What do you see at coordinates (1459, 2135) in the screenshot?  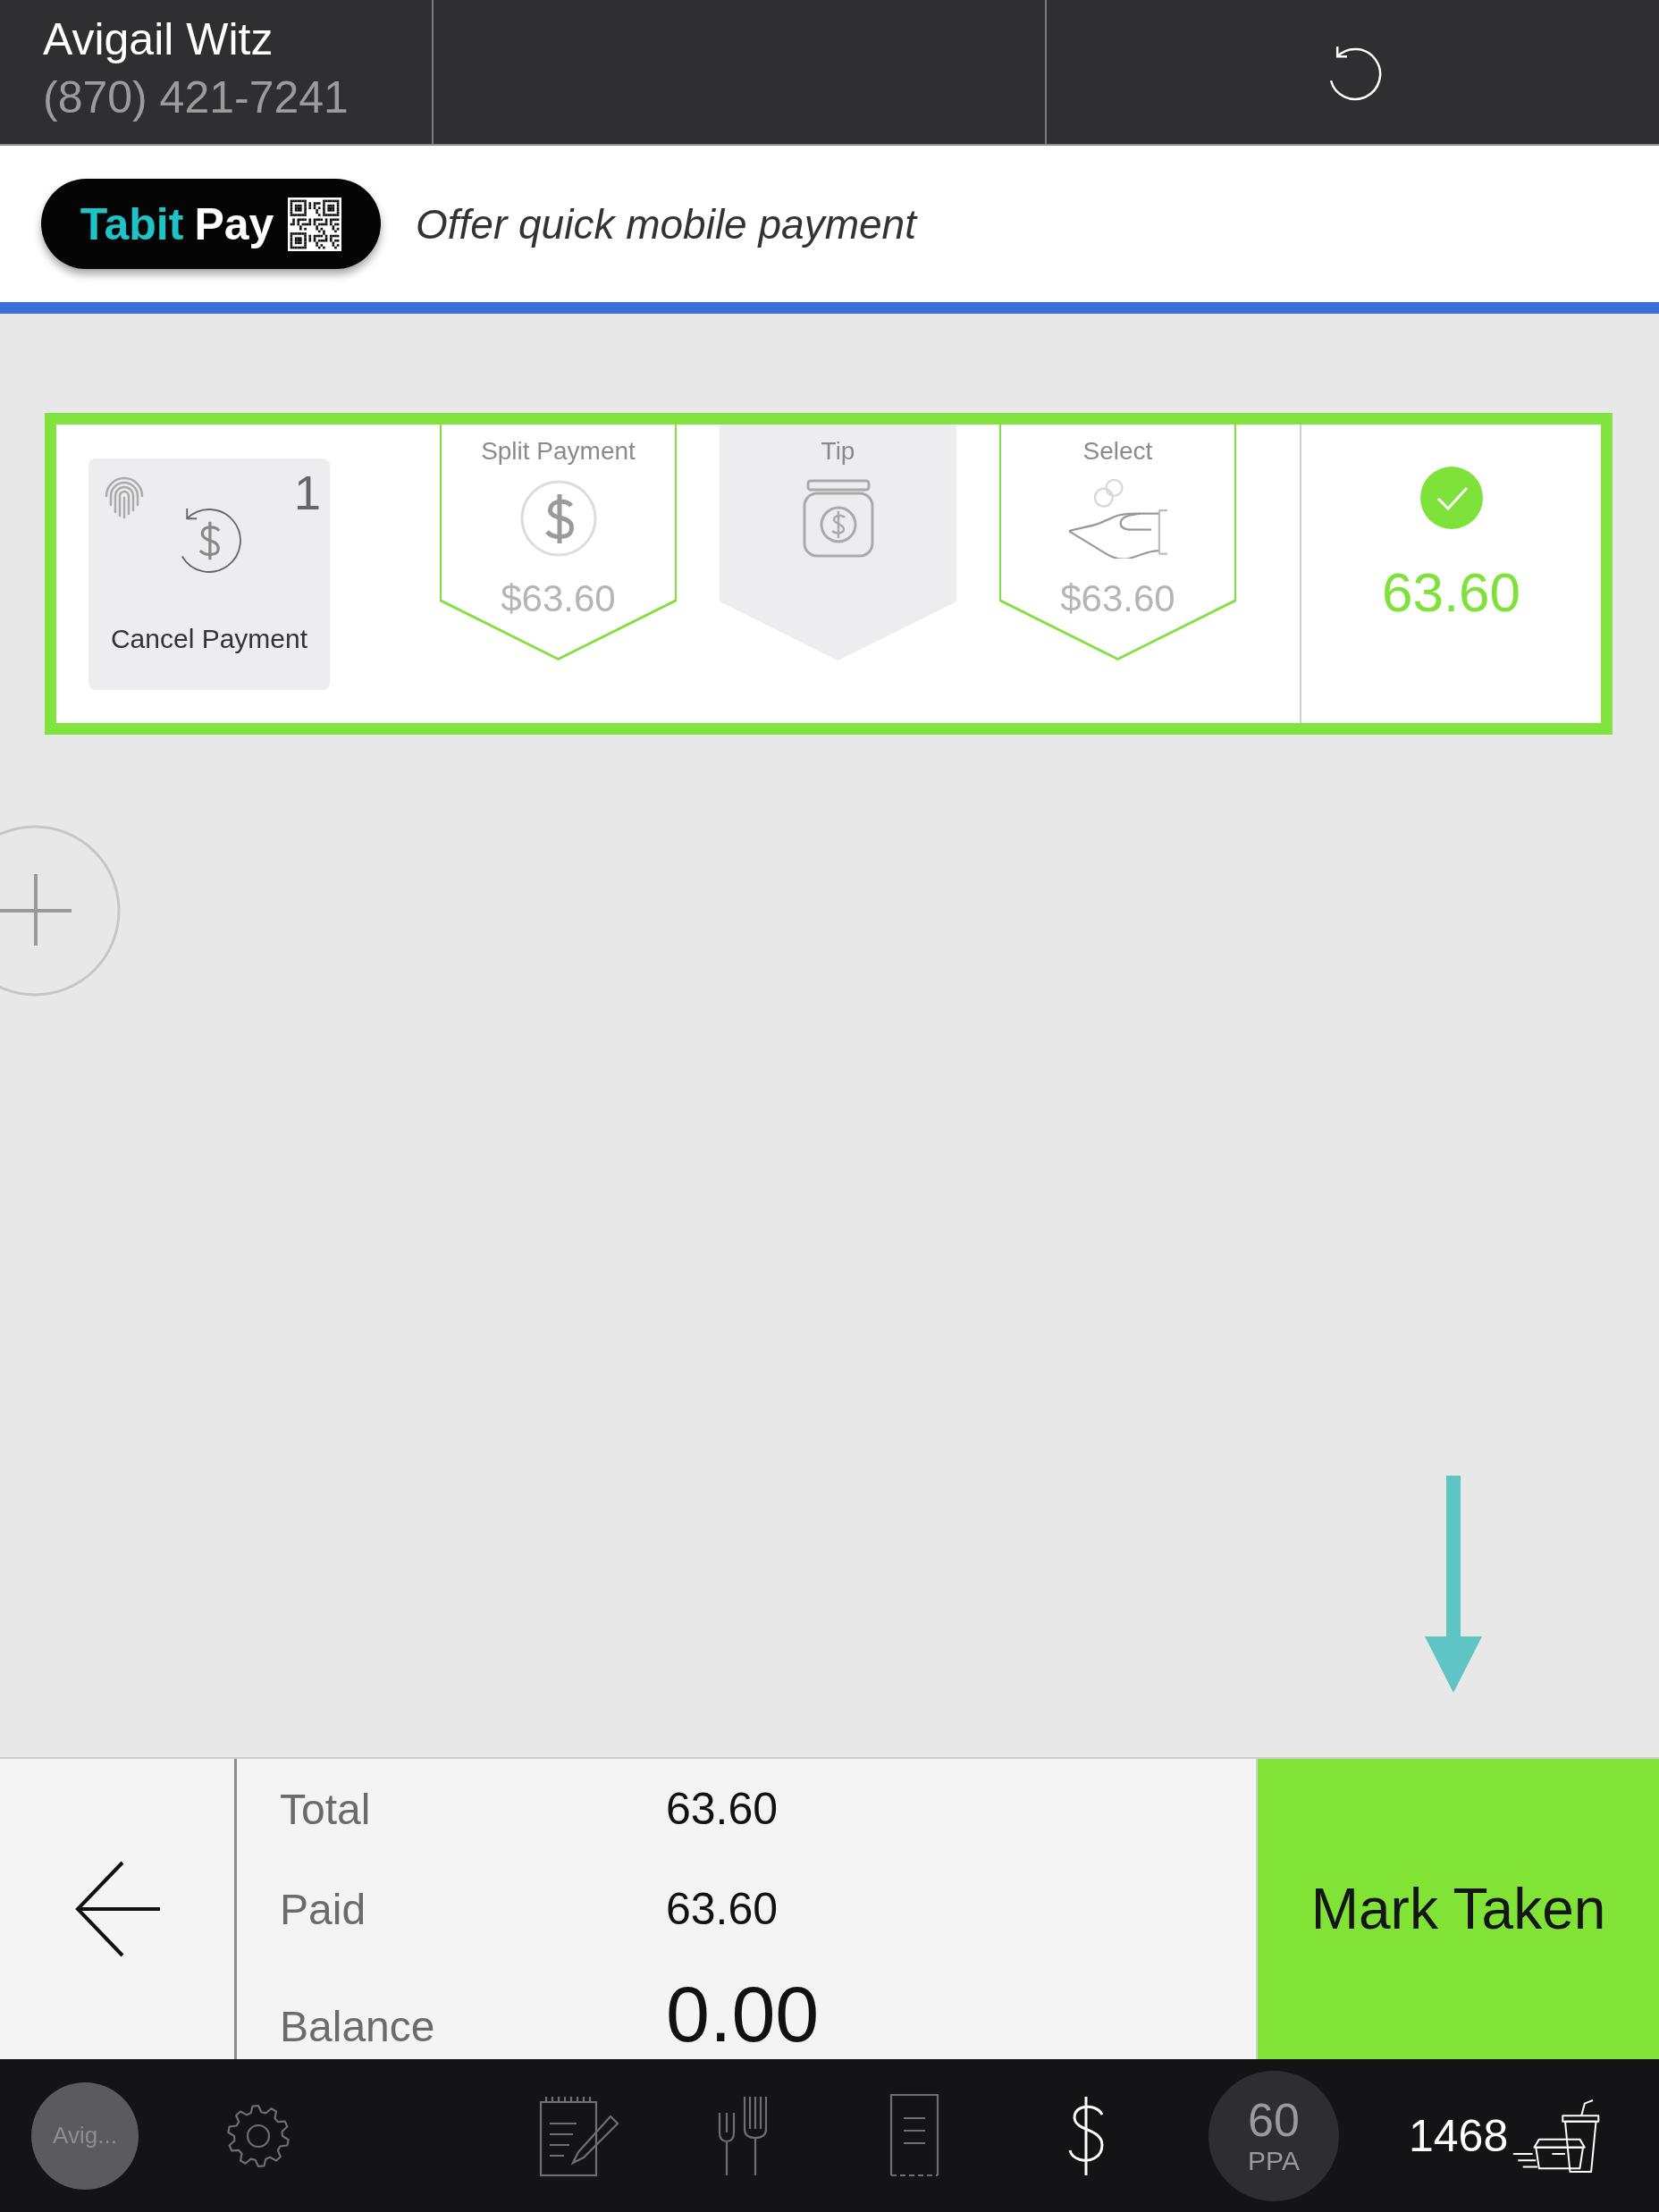 I see `order-count: 1468` at bounding box center [1459, 2135].